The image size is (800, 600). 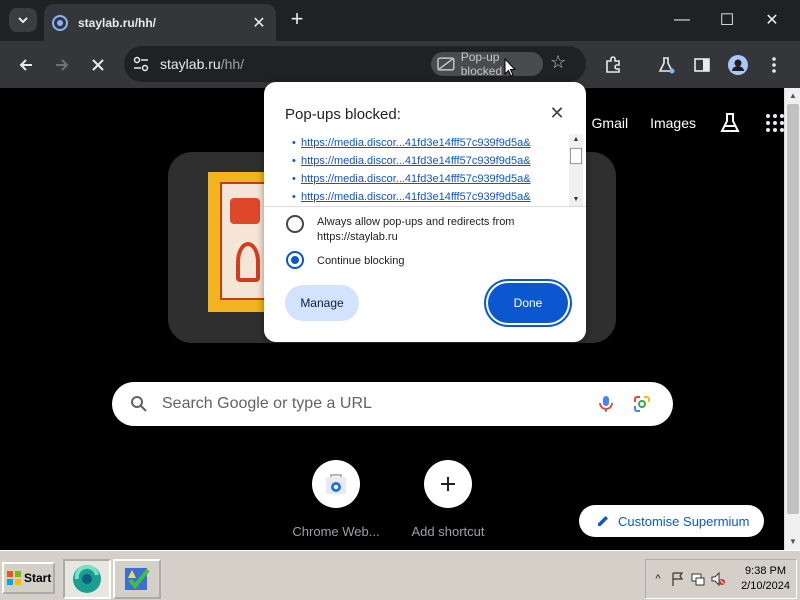 I want to click on minimize-button: —, so click(x=682, y=20).